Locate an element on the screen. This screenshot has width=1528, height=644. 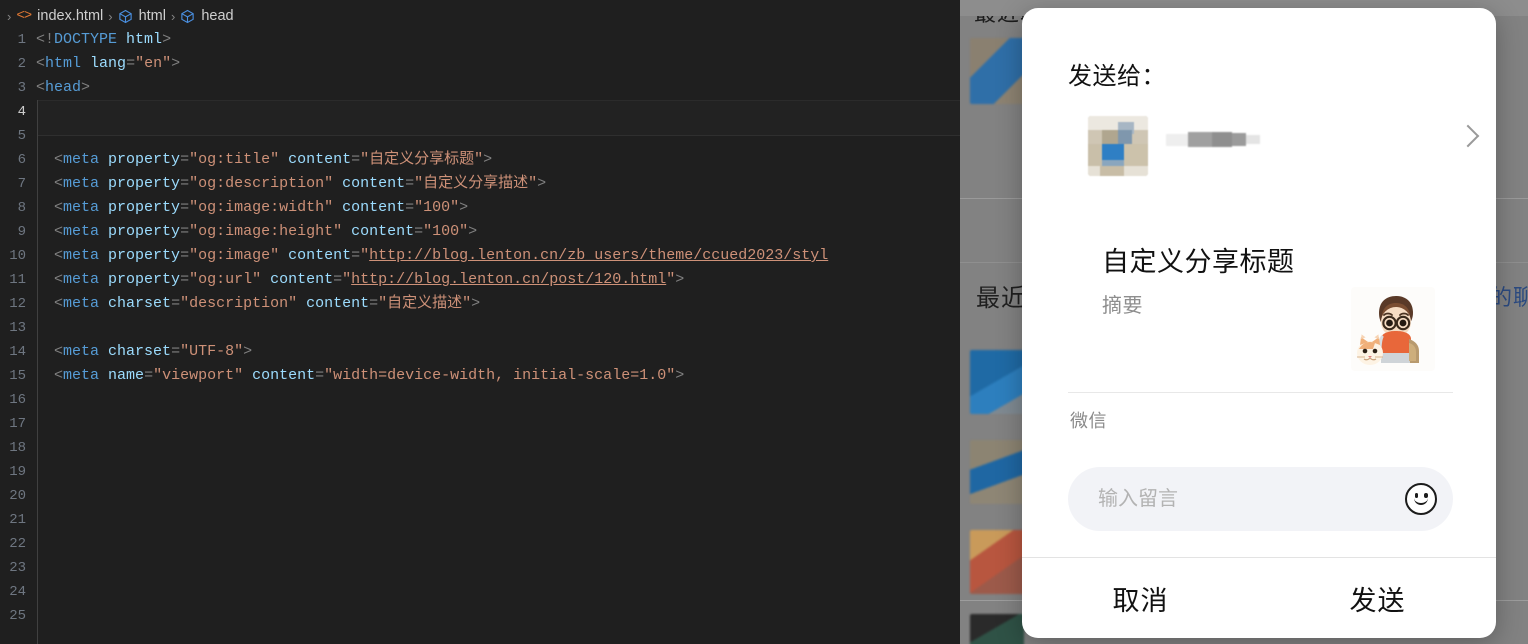
line-number: 6 is located at coordinates (21, 160).